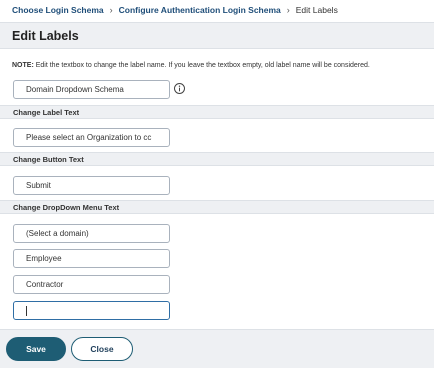 The width and height of the screenshot is (434, 381). I want to click on breadcrumb-choose-login-schema: Choose Login Schema, so click(58, 10).